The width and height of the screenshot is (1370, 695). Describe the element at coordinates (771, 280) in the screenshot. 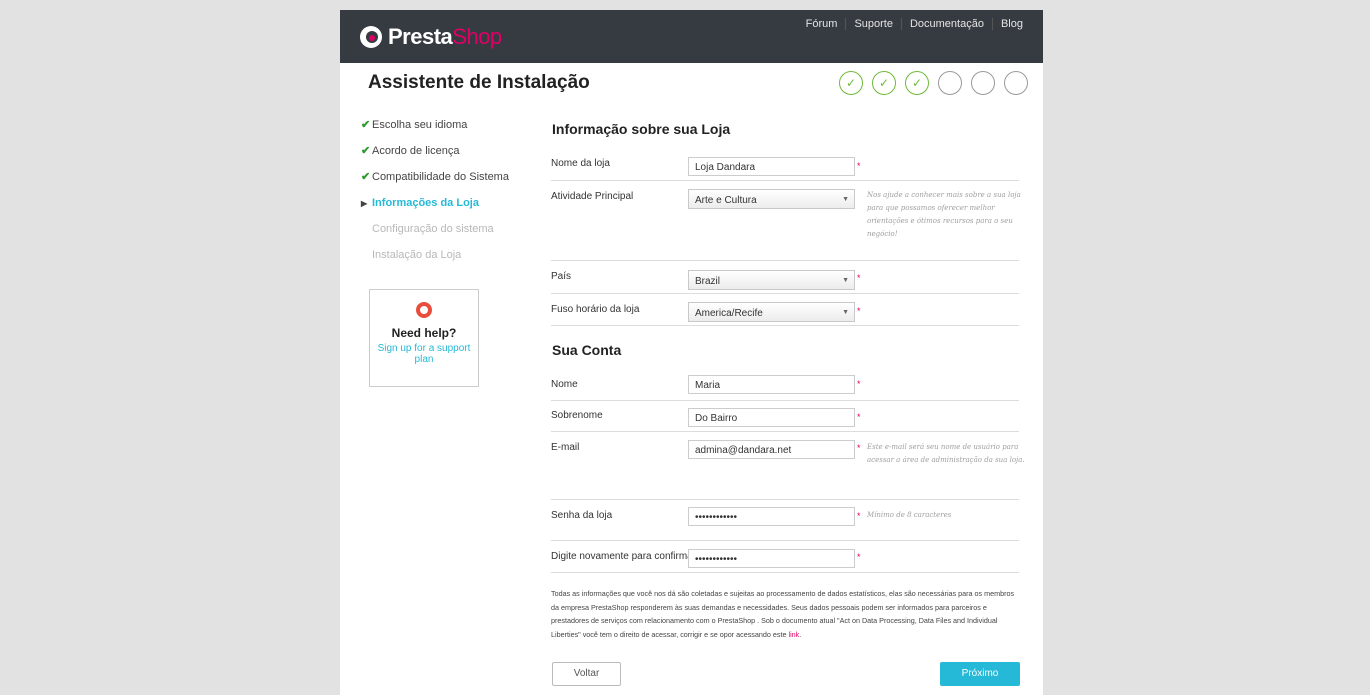

I see `country-select: Brazil ▼` at that location.